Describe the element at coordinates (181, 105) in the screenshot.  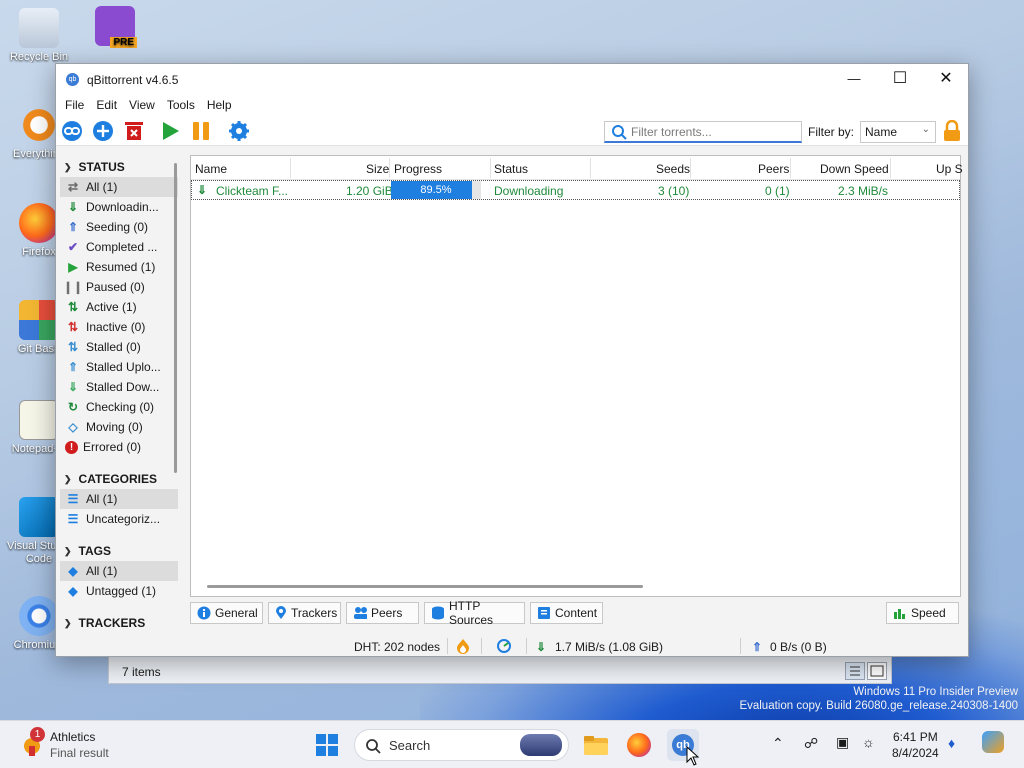
I see `menu-tools: Tools` at that location.